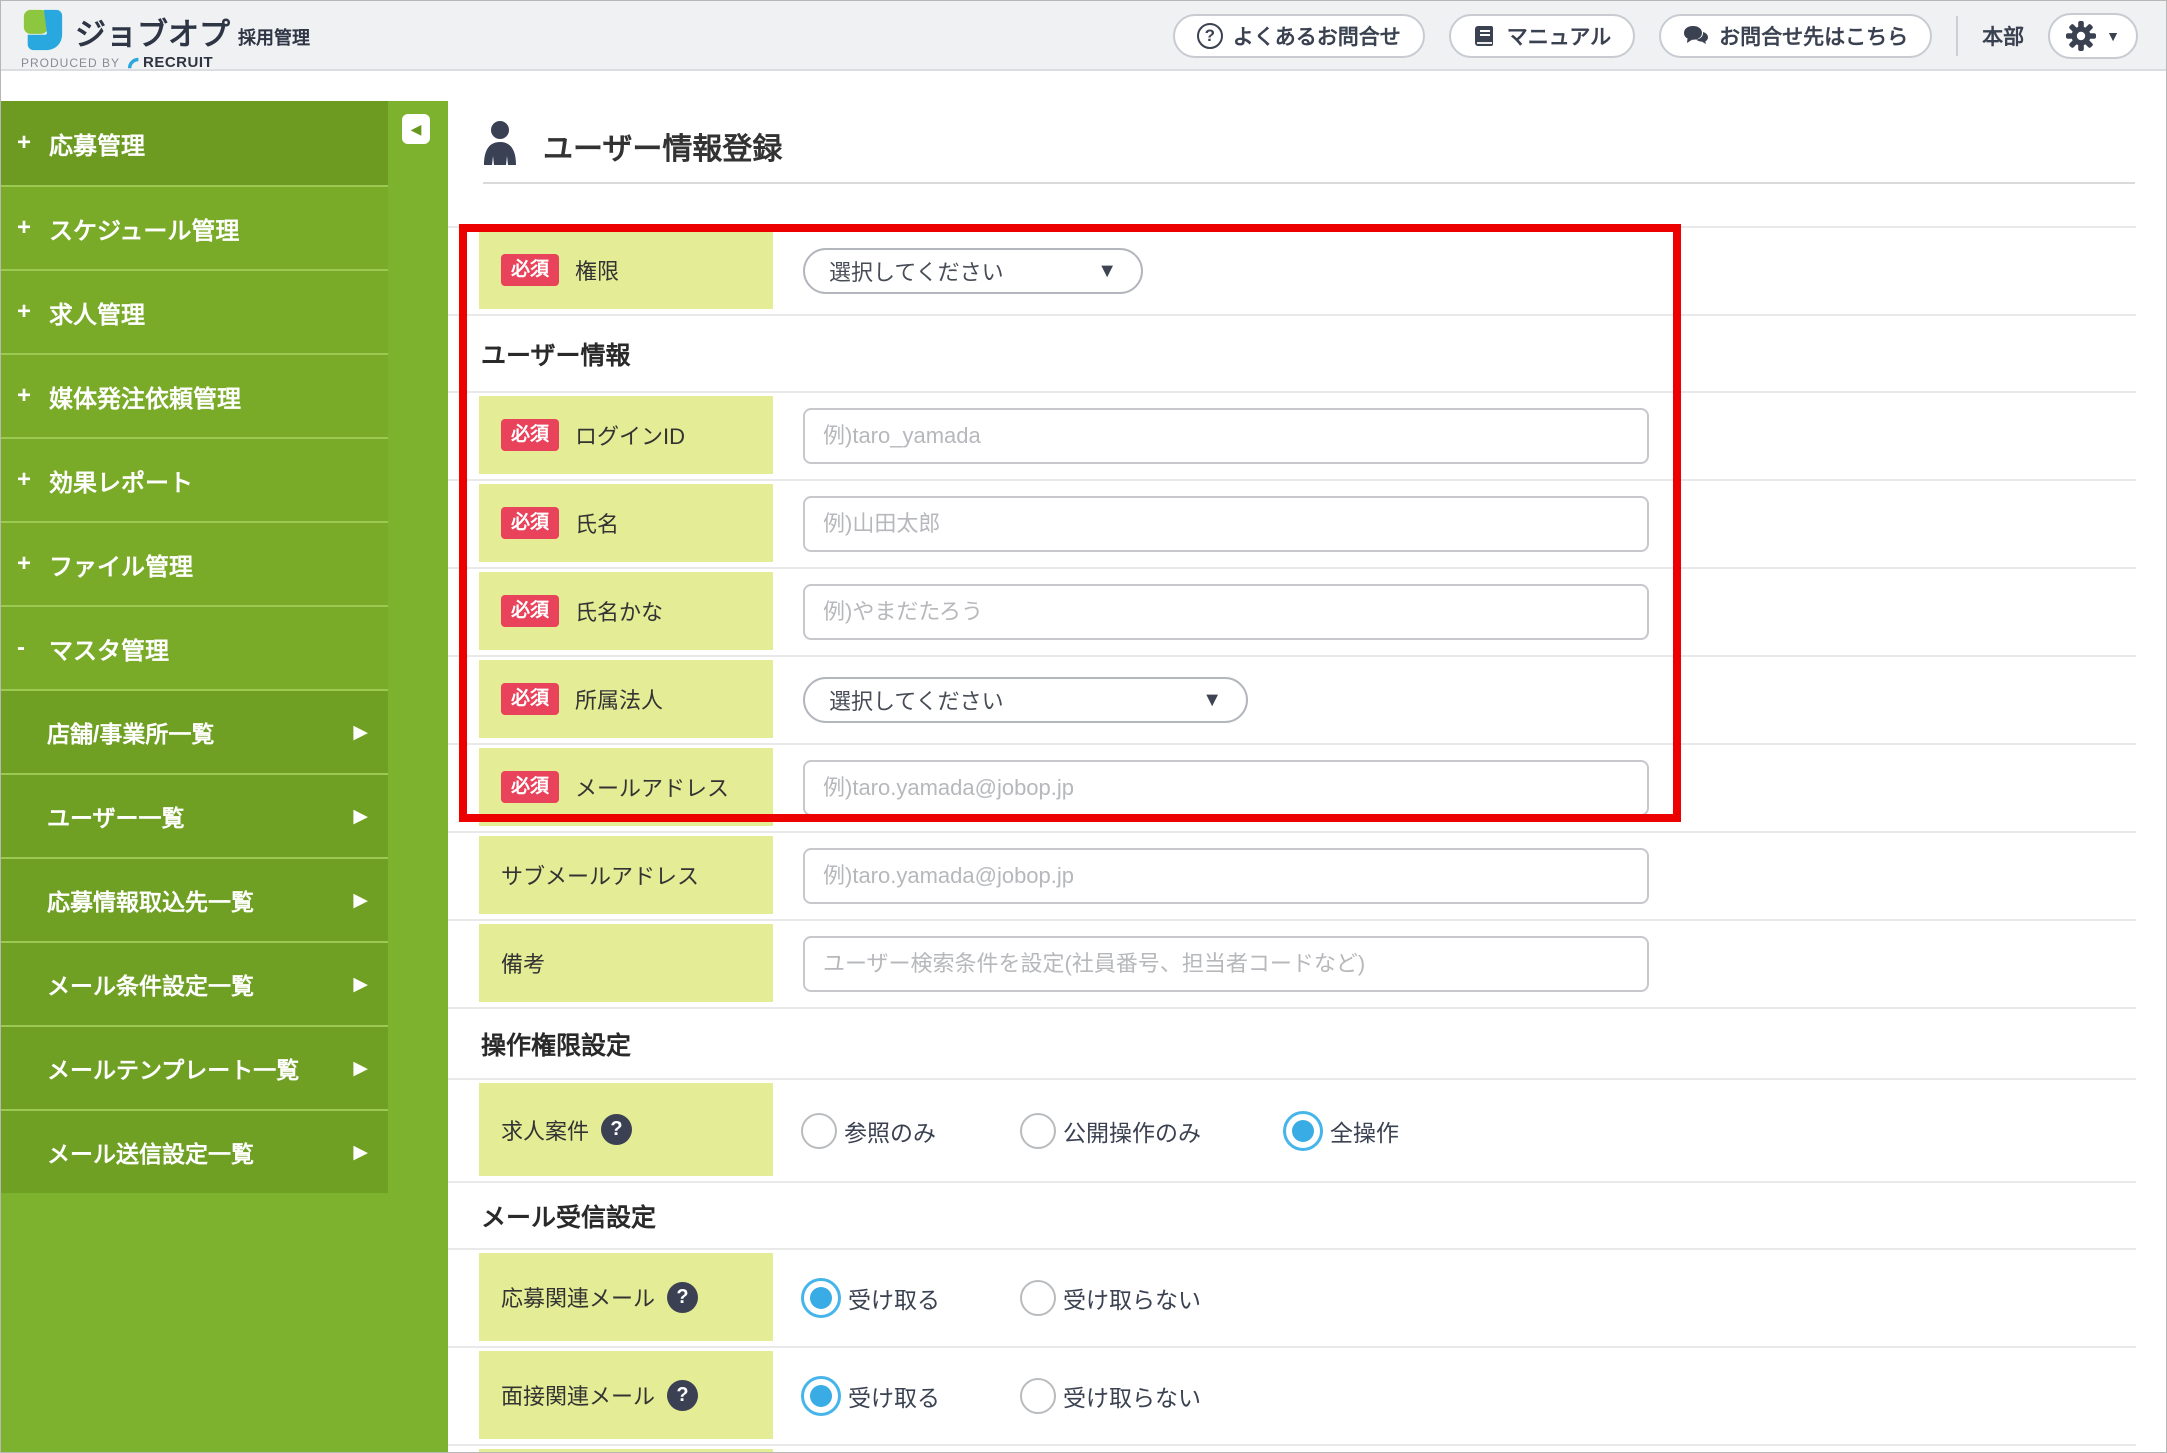 The height and width of the screenshot is (1453, 2167). Describe the element at coordinates (152, 34) in the screenshot. I see `logo-product-name: ジョブオプ` at that location.